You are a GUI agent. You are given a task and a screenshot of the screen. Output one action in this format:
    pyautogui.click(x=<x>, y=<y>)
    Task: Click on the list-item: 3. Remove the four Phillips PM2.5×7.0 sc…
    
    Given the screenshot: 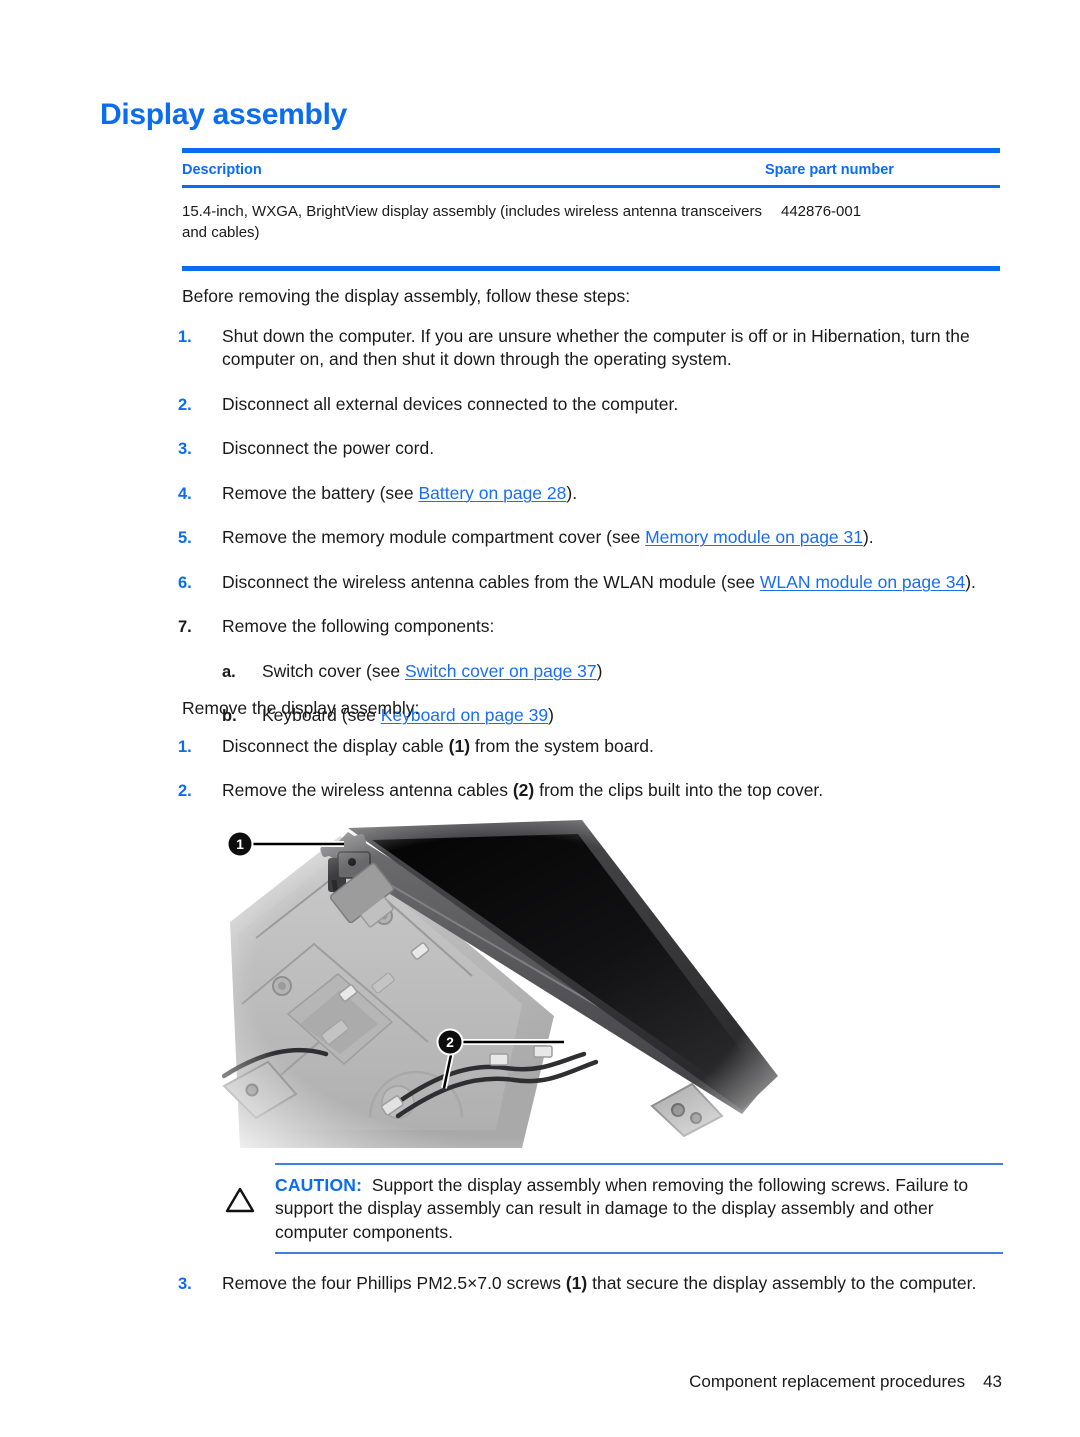 What is the action you would take?
    pyautogui.click(x=590, y=1283)
    